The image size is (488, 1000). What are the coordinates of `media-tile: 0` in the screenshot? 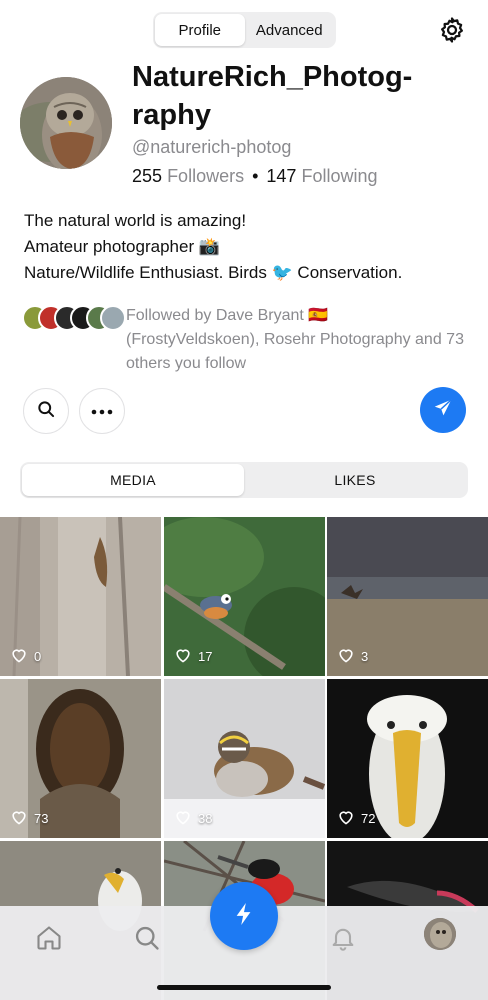 It's located at (80, 596).